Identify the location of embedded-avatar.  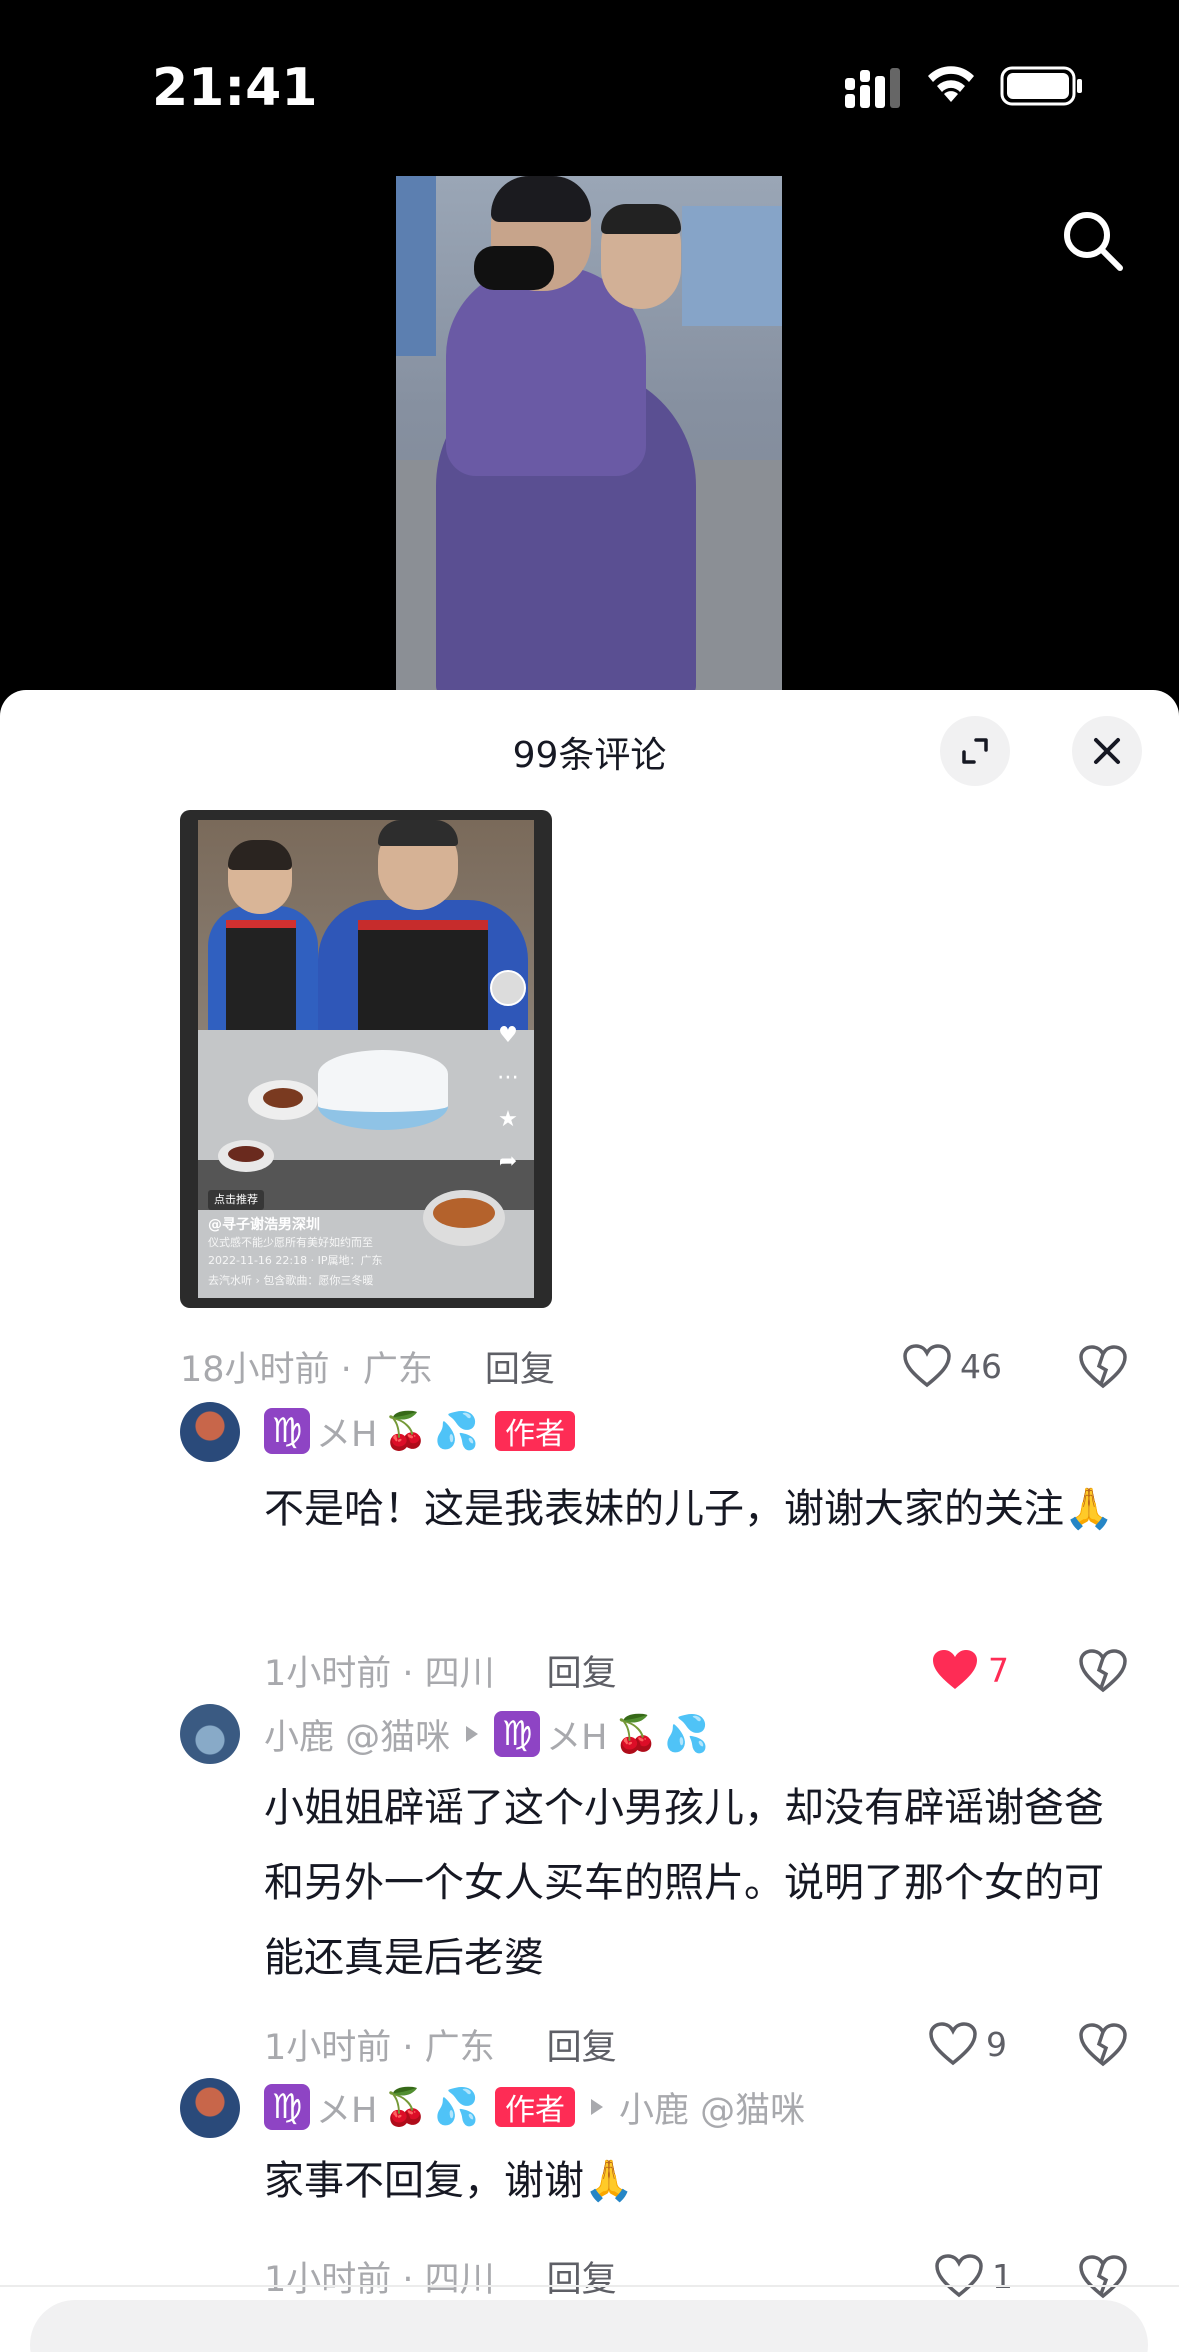
(508, 988).